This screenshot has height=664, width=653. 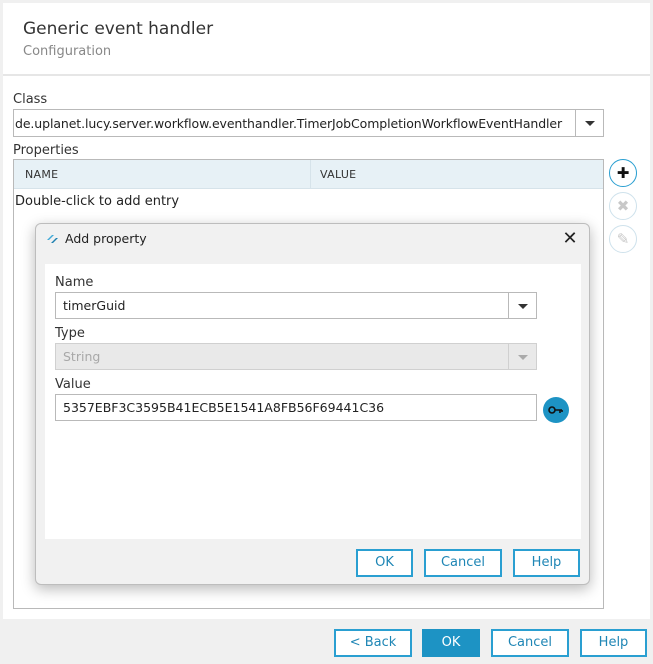 I want to click on cancel-button: Cancel, so click(x=530, y=643).